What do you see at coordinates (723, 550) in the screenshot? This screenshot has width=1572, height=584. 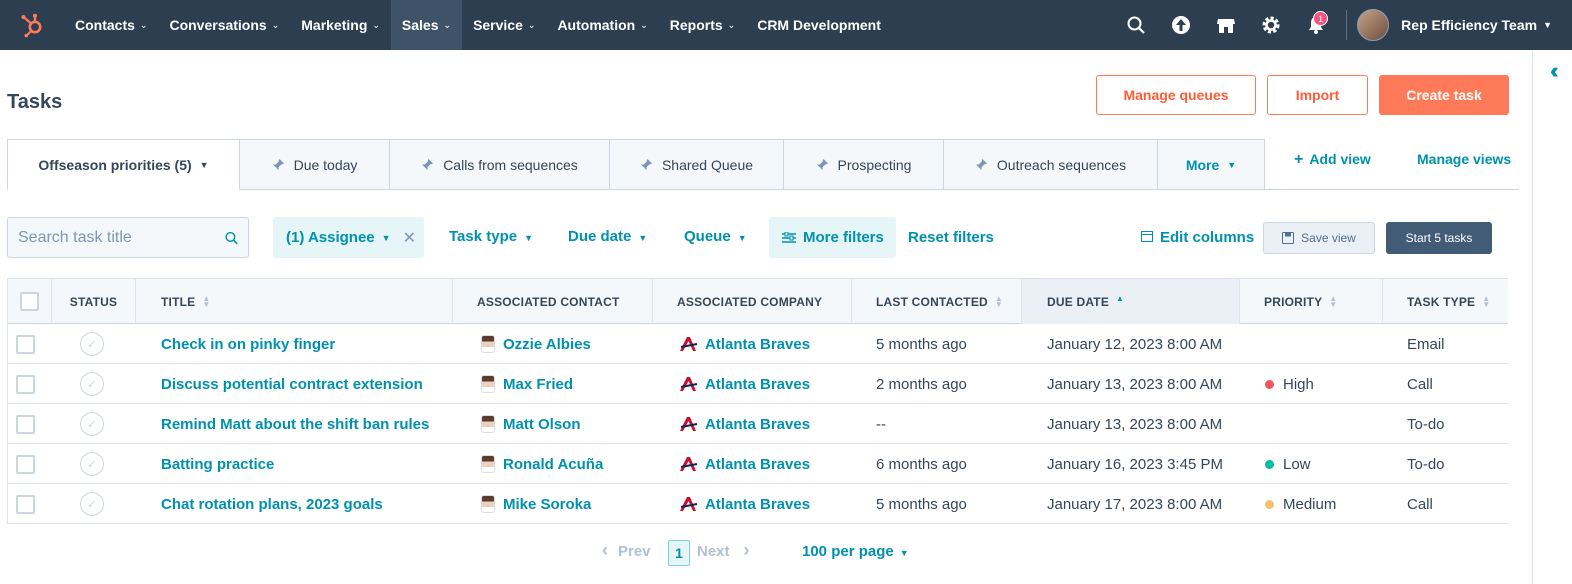 I see `next-page-button: Next ›` at bounding box center [723, 550].